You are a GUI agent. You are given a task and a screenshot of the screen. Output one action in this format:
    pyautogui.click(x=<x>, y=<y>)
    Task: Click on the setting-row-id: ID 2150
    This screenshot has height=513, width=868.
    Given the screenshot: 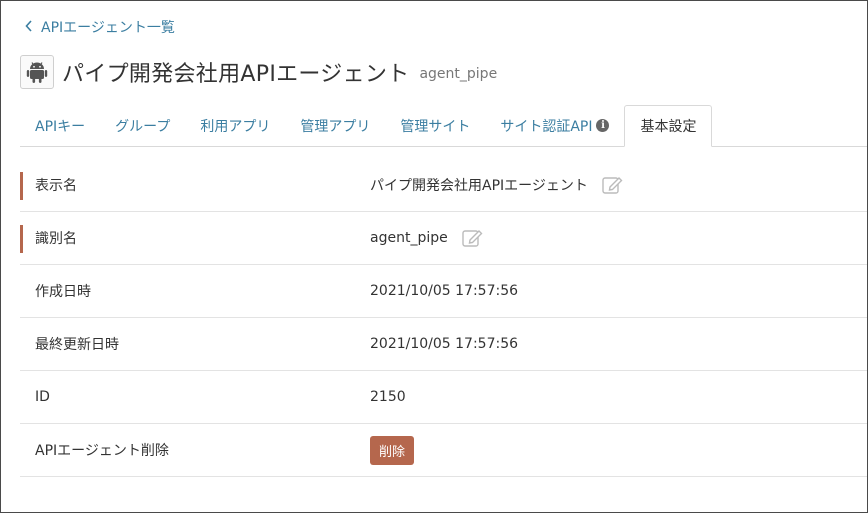 What is the action you would take?
    pyautogui.click(x=443, y=397)
    